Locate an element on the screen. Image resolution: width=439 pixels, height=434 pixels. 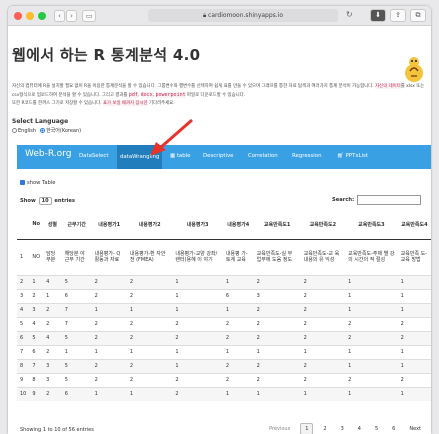
show-table-checkbox: show Table is located at coordinates (37, 183).